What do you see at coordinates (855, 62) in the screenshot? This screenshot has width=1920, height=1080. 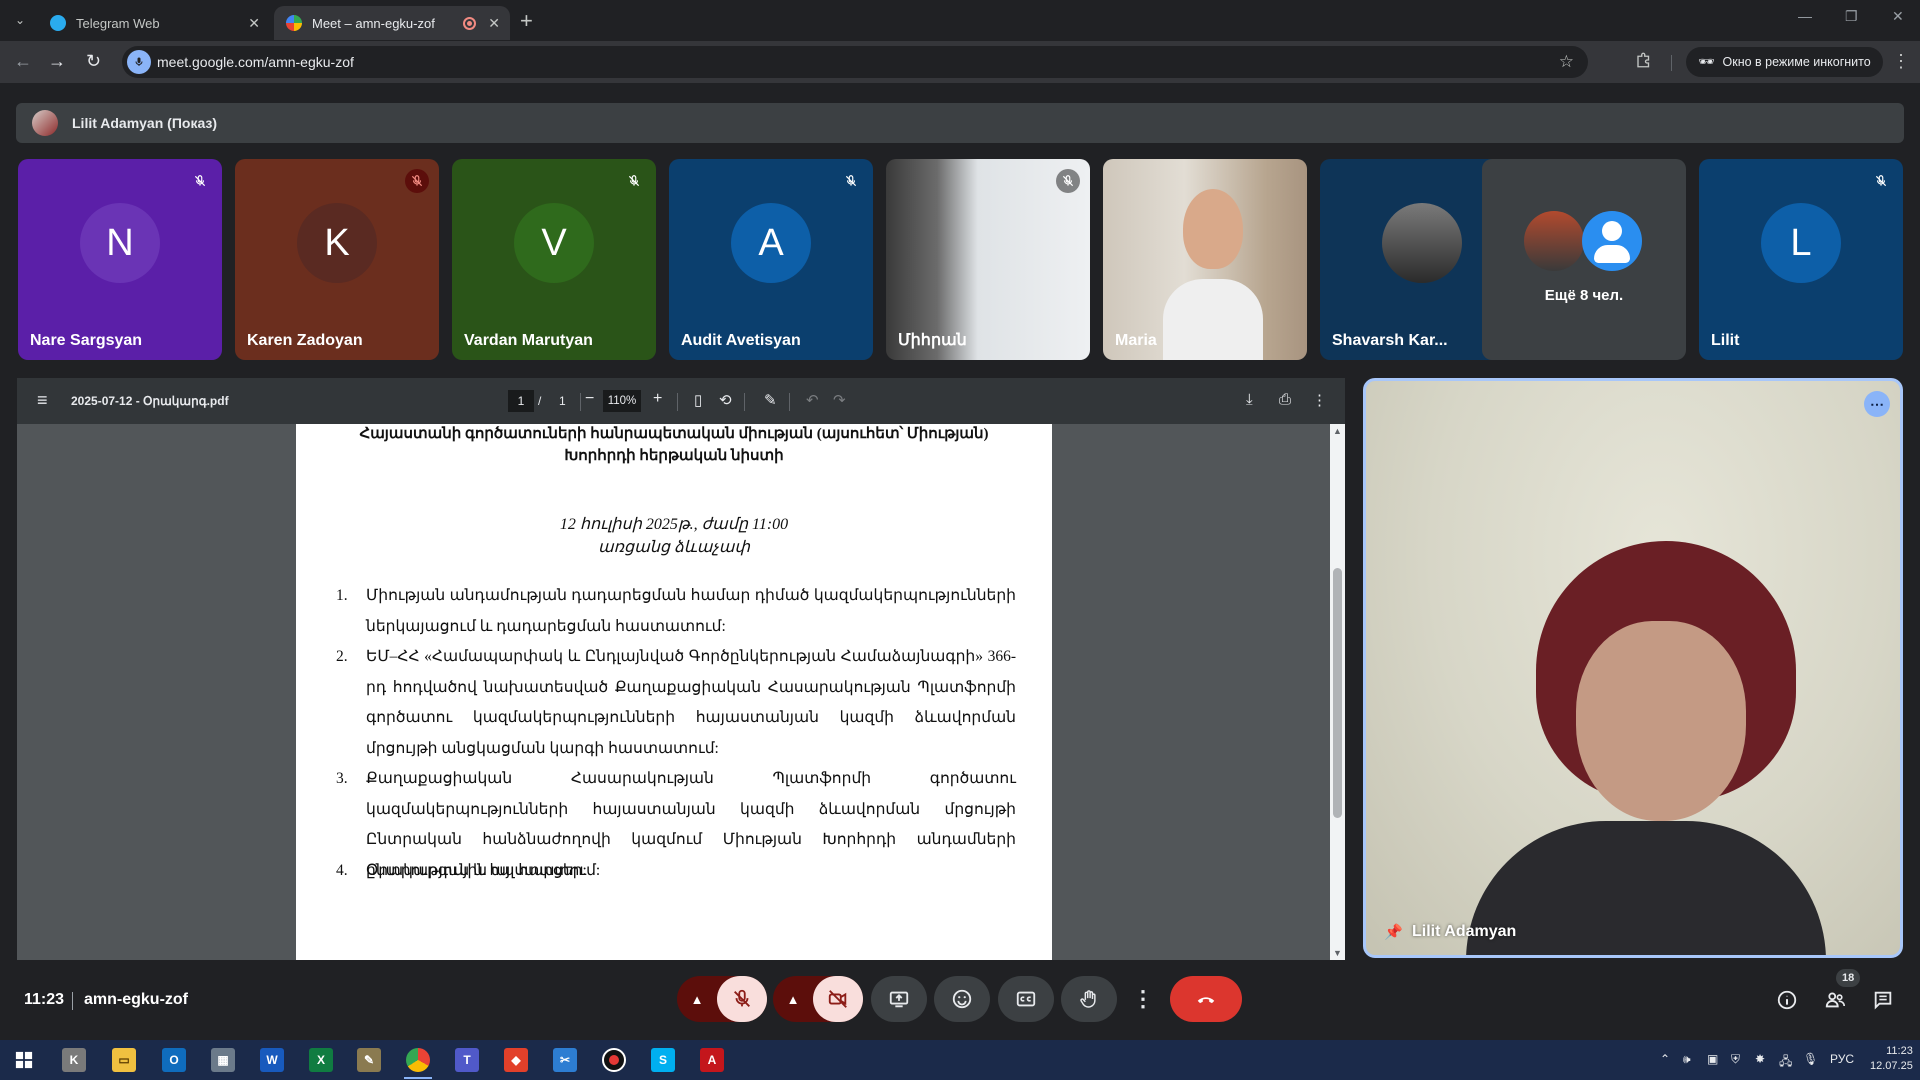 I see `address-bar: meet.google.com/amn-egku-zof ☆` at bounding box center [855, 62].